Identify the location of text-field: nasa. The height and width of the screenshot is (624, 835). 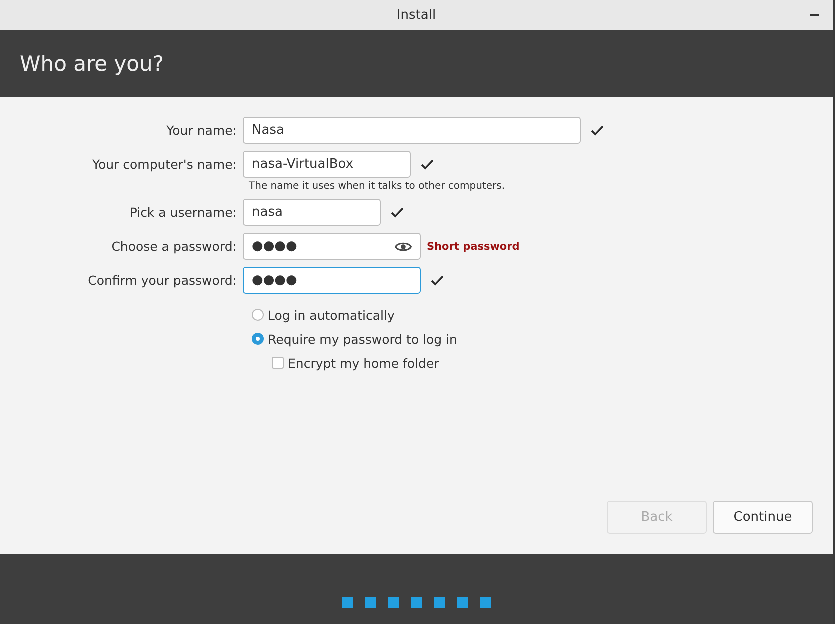
(312, 212).